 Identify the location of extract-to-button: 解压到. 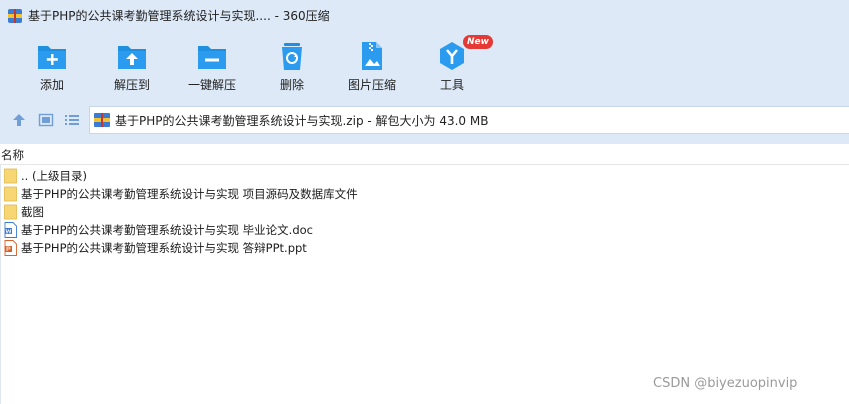
(132, 67).